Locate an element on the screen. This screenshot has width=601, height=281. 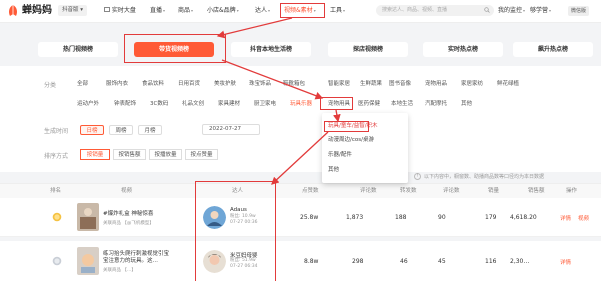
video-link: 视频 is located at coordinates (583, 218).